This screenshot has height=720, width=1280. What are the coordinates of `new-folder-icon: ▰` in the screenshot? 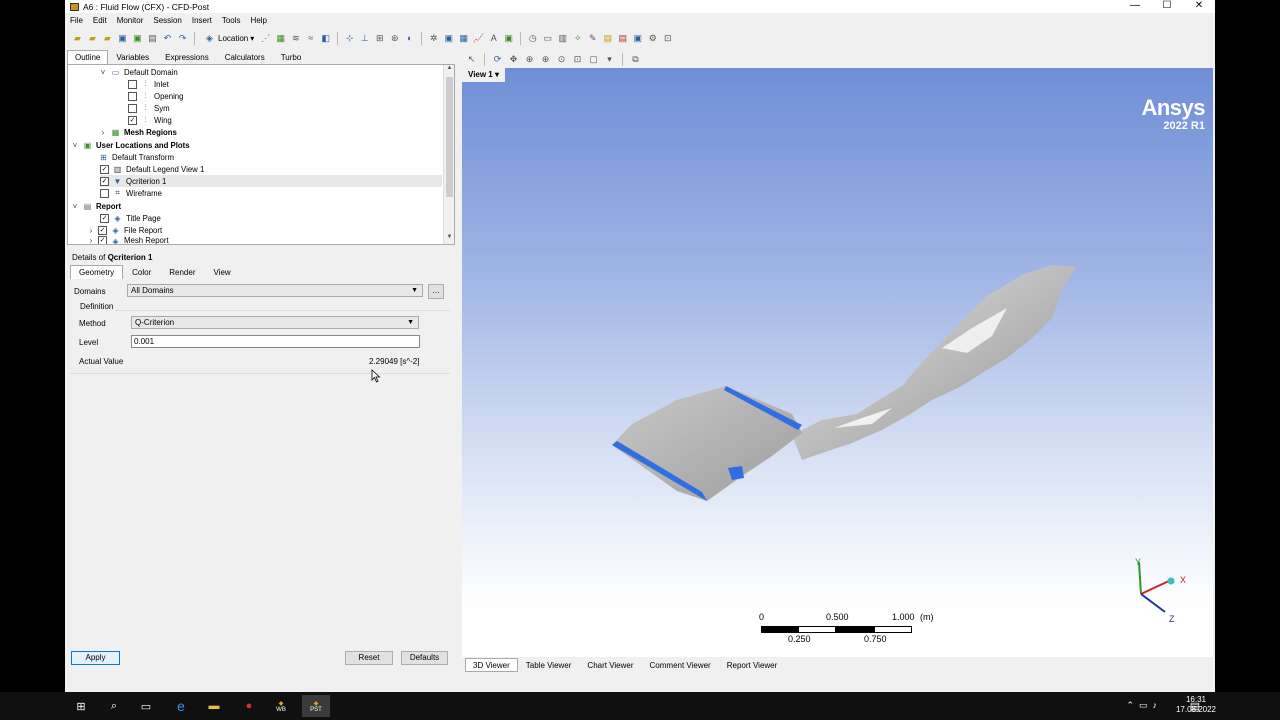 It's located at (77, 38).